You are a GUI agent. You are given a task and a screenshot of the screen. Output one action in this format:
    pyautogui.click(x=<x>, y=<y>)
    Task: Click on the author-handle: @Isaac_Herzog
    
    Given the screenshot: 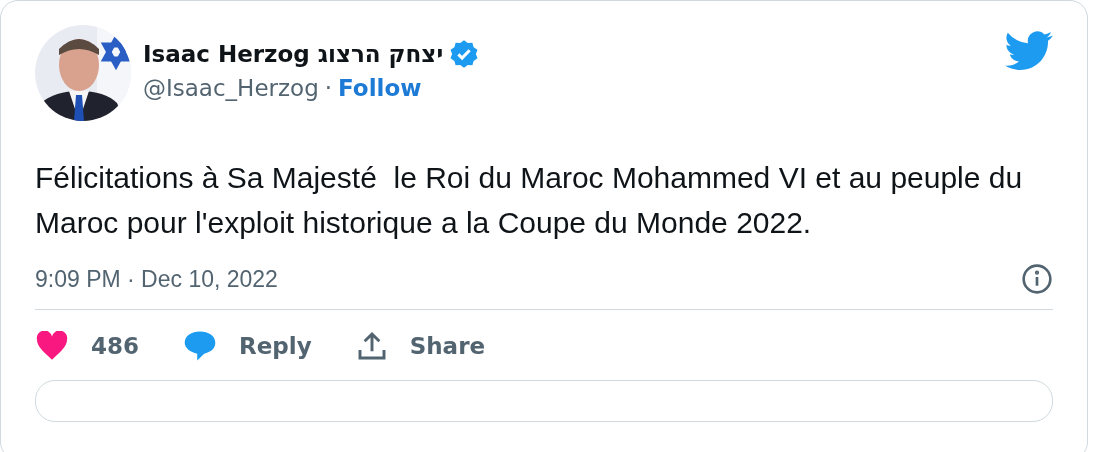 What is the action you would take?
    pyautogui.click(x=231, y=88)
    